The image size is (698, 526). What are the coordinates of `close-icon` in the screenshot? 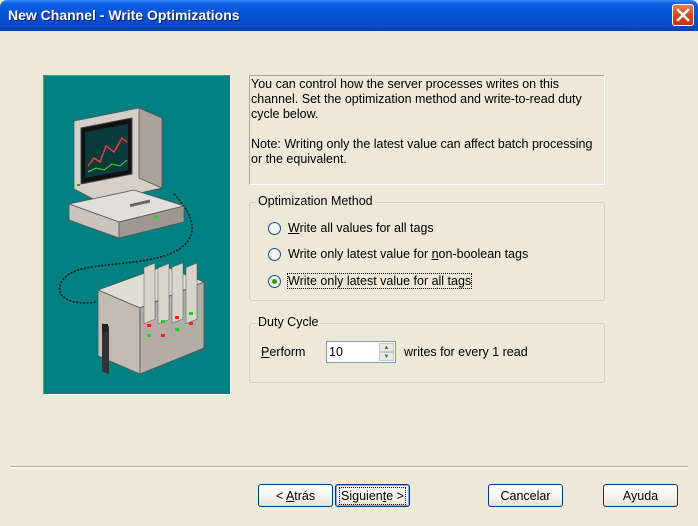 It's located at (683, 15).